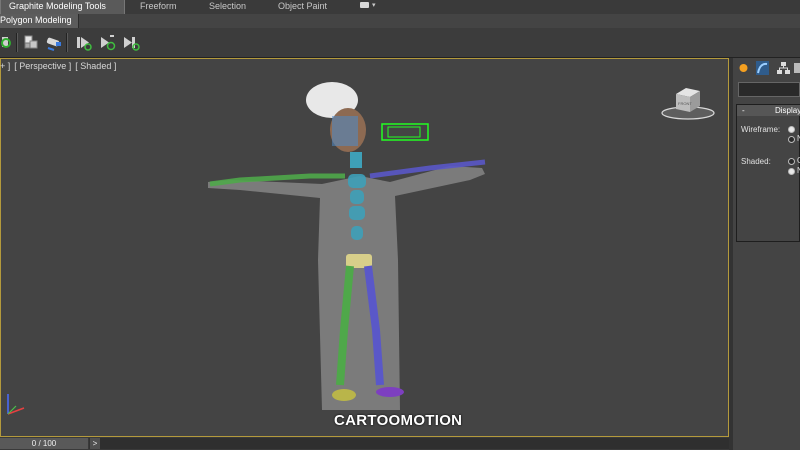 The image size is (800, 450). What do you see at coordinates (60, 66) in the screenshot?
I see `viewport-label: + ][ Perspective ][ Shaded ]` at bounding box center [60, 66].